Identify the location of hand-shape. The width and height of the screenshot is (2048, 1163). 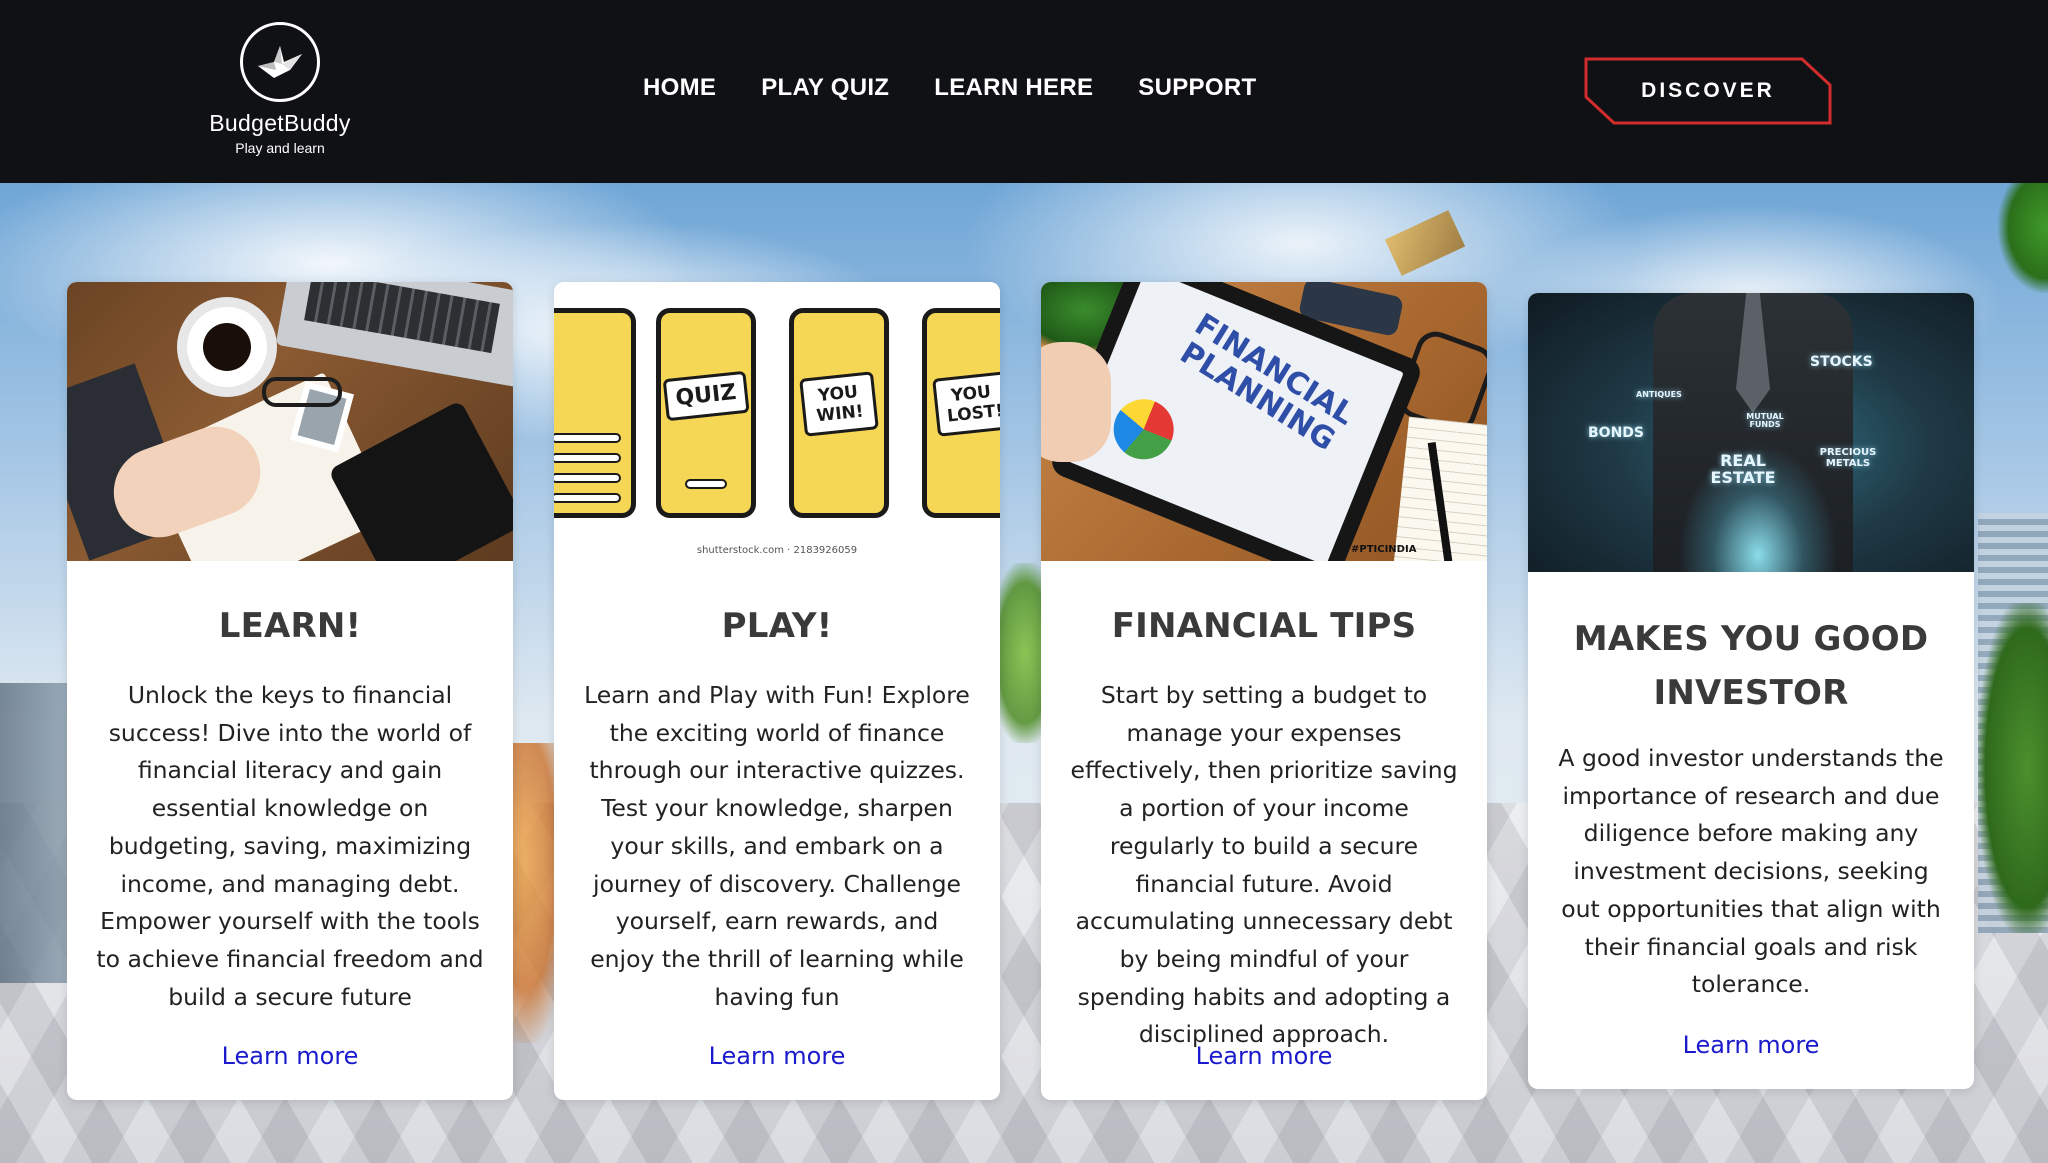
(1076, 402).